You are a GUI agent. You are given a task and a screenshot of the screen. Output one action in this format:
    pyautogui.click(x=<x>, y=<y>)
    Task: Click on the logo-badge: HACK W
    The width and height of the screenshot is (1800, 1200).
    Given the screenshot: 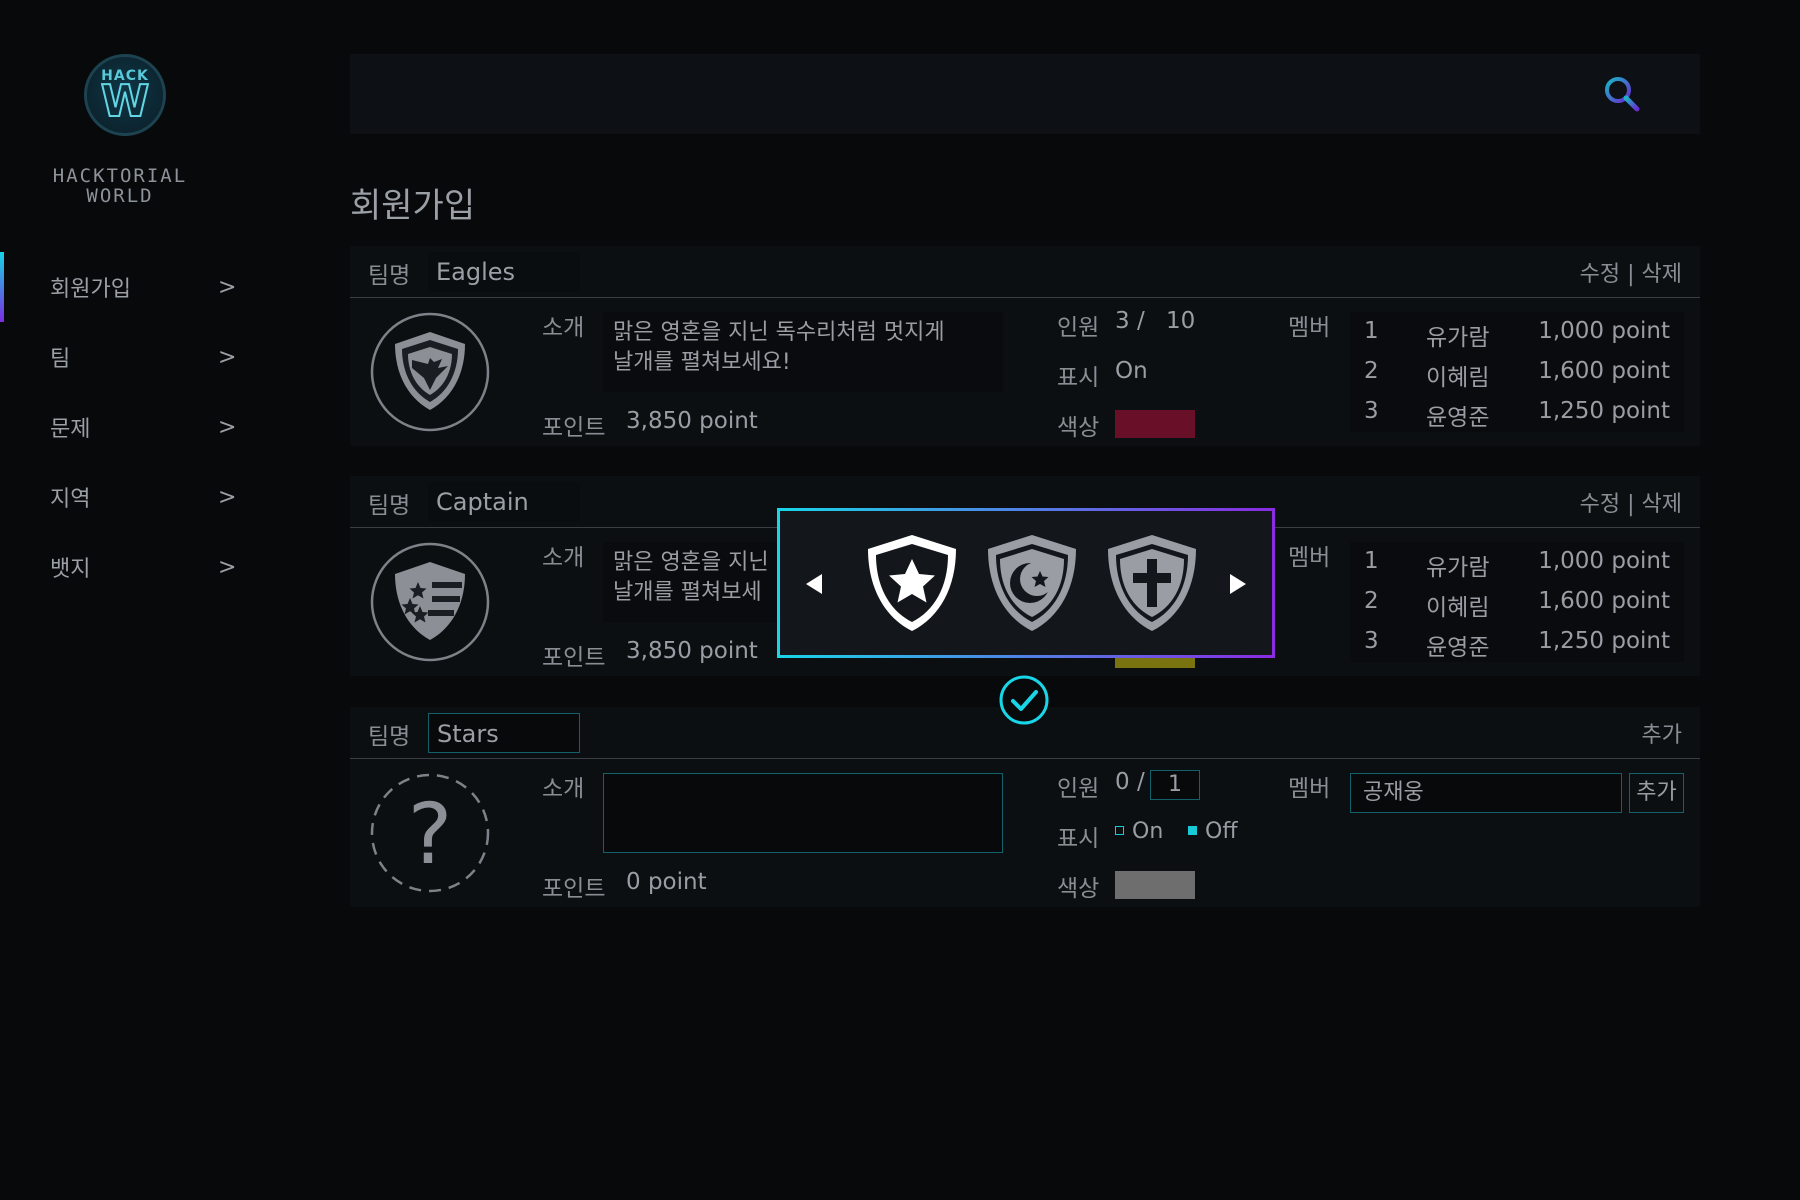 What is the action you would take?
    pyautogui.click(x=125, y=95)
    